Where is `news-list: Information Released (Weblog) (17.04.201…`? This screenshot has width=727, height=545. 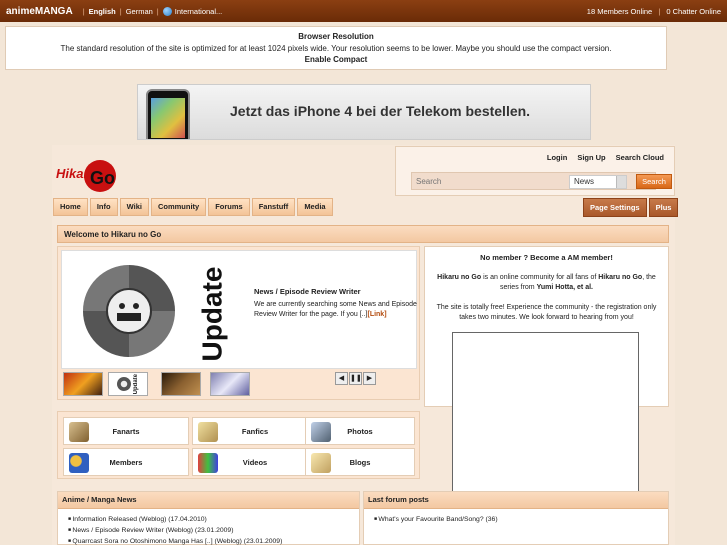 news-list: Information Released (Weblog) (17.04.201… is located at coordinates (208, 527).